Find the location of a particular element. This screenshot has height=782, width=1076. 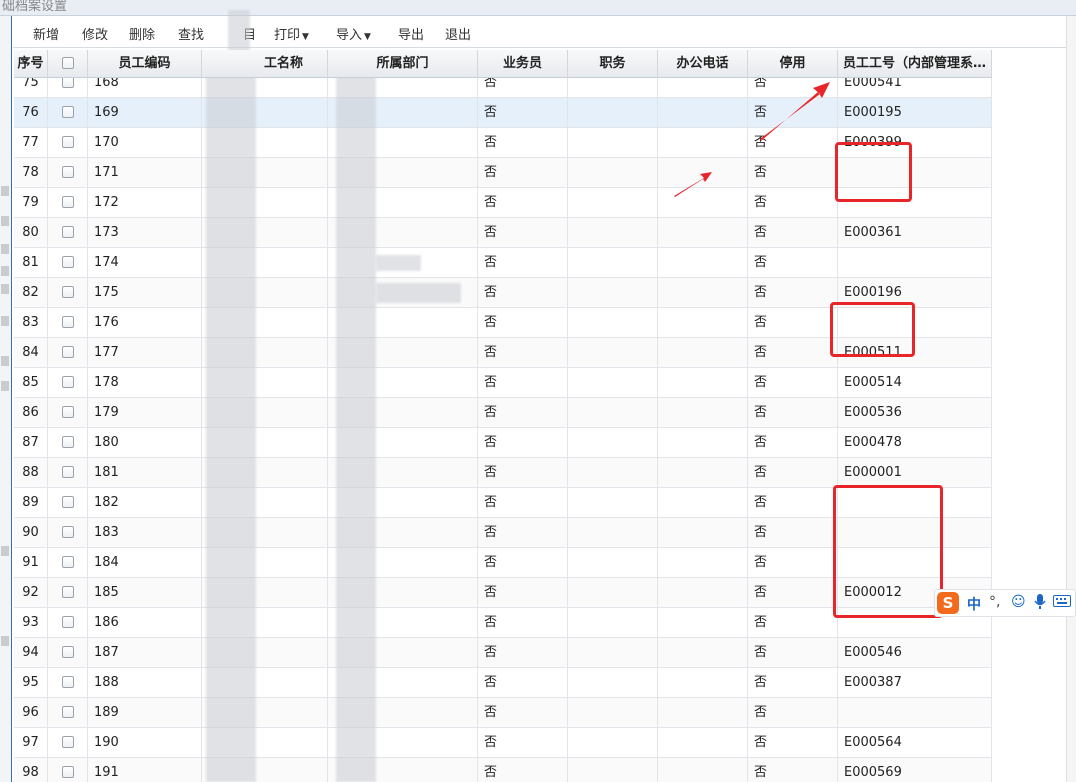

table-row: 81 174 否 否 is located at coordinates (503, 263).